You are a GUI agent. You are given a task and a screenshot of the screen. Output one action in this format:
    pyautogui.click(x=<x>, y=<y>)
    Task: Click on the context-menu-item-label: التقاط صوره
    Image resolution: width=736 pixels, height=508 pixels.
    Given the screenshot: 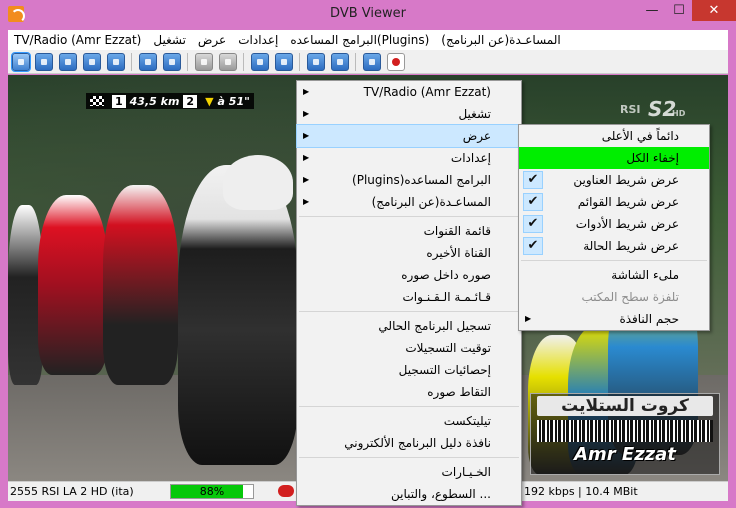 What is the action you would take?
    pyautogui.click(x=459, y=392)
    